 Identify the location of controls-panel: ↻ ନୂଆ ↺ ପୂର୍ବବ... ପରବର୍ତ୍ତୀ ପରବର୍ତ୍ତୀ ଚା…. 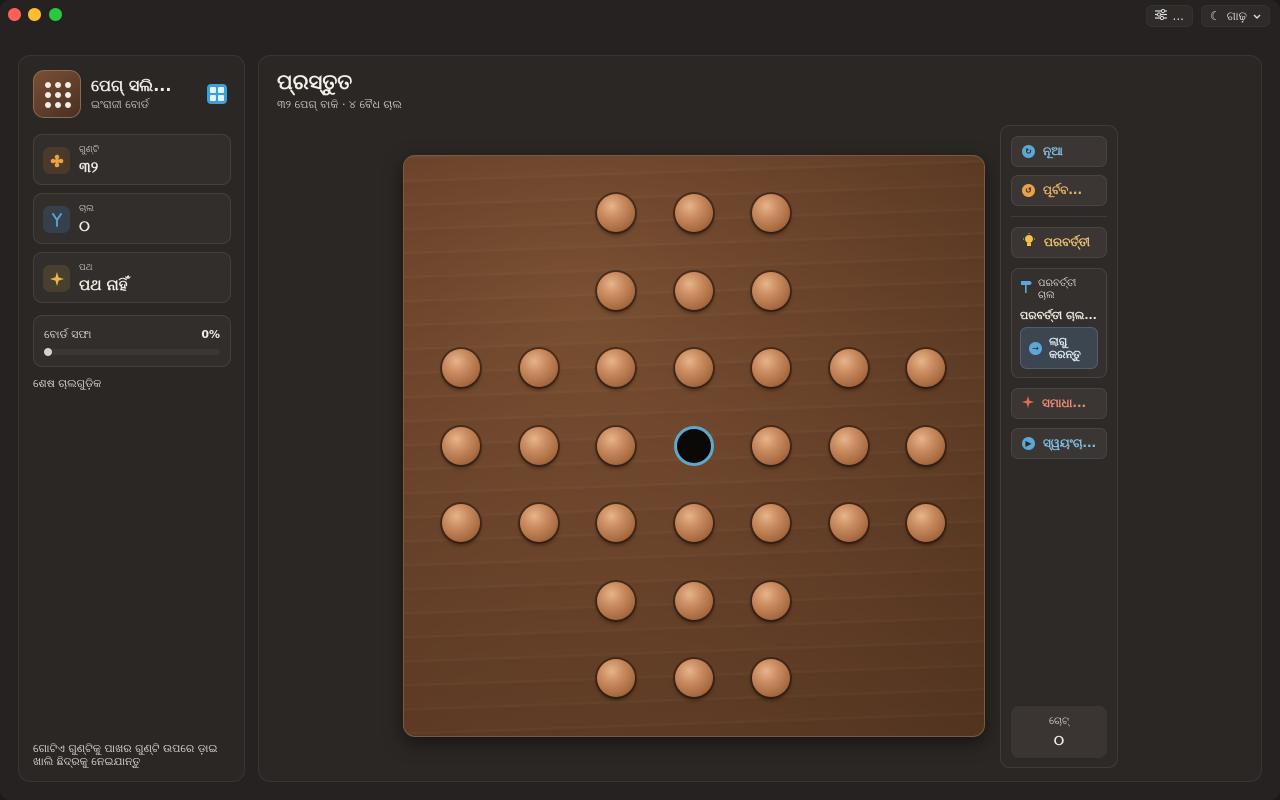
(1059, 446).